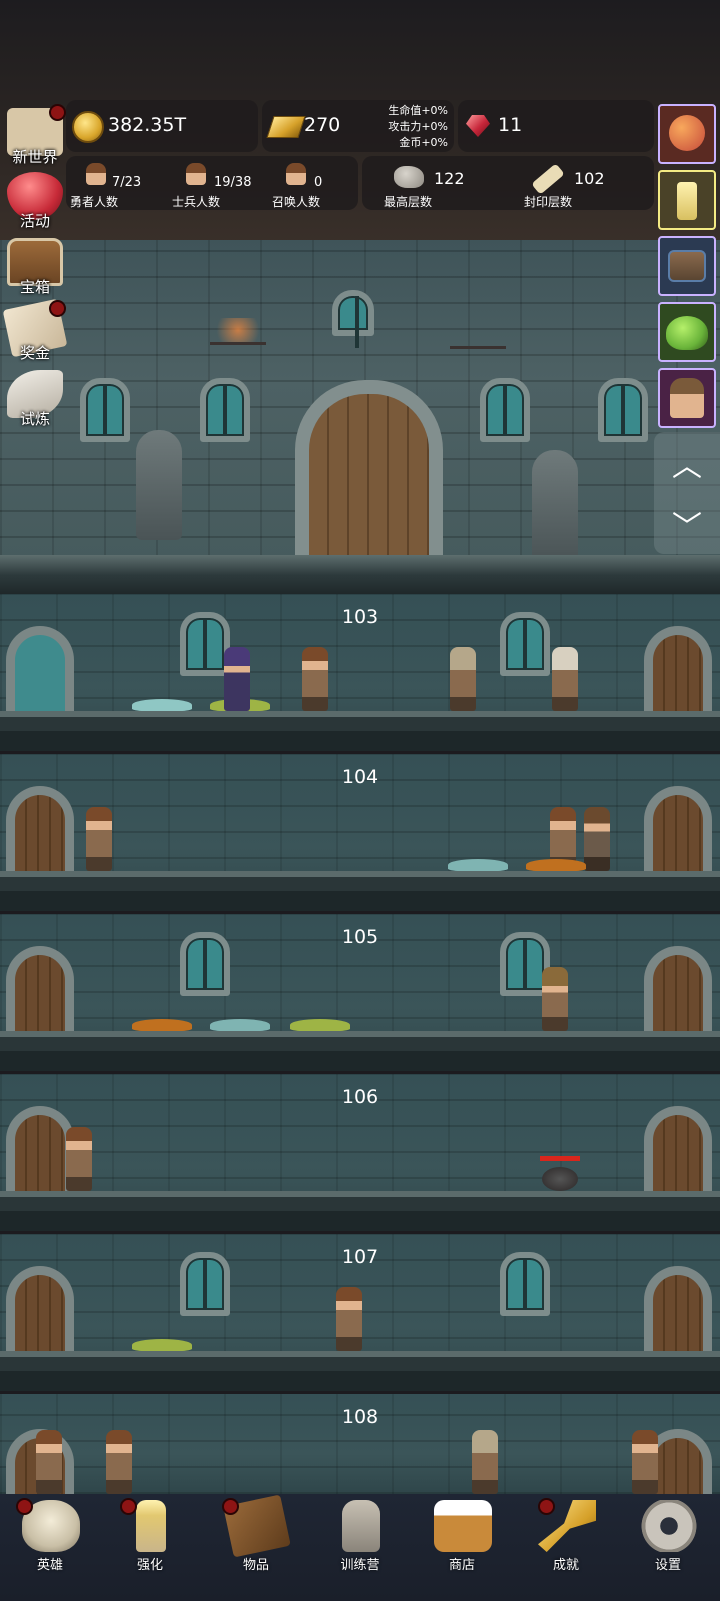  I want to click on right-card-hero, so click(687, 398).